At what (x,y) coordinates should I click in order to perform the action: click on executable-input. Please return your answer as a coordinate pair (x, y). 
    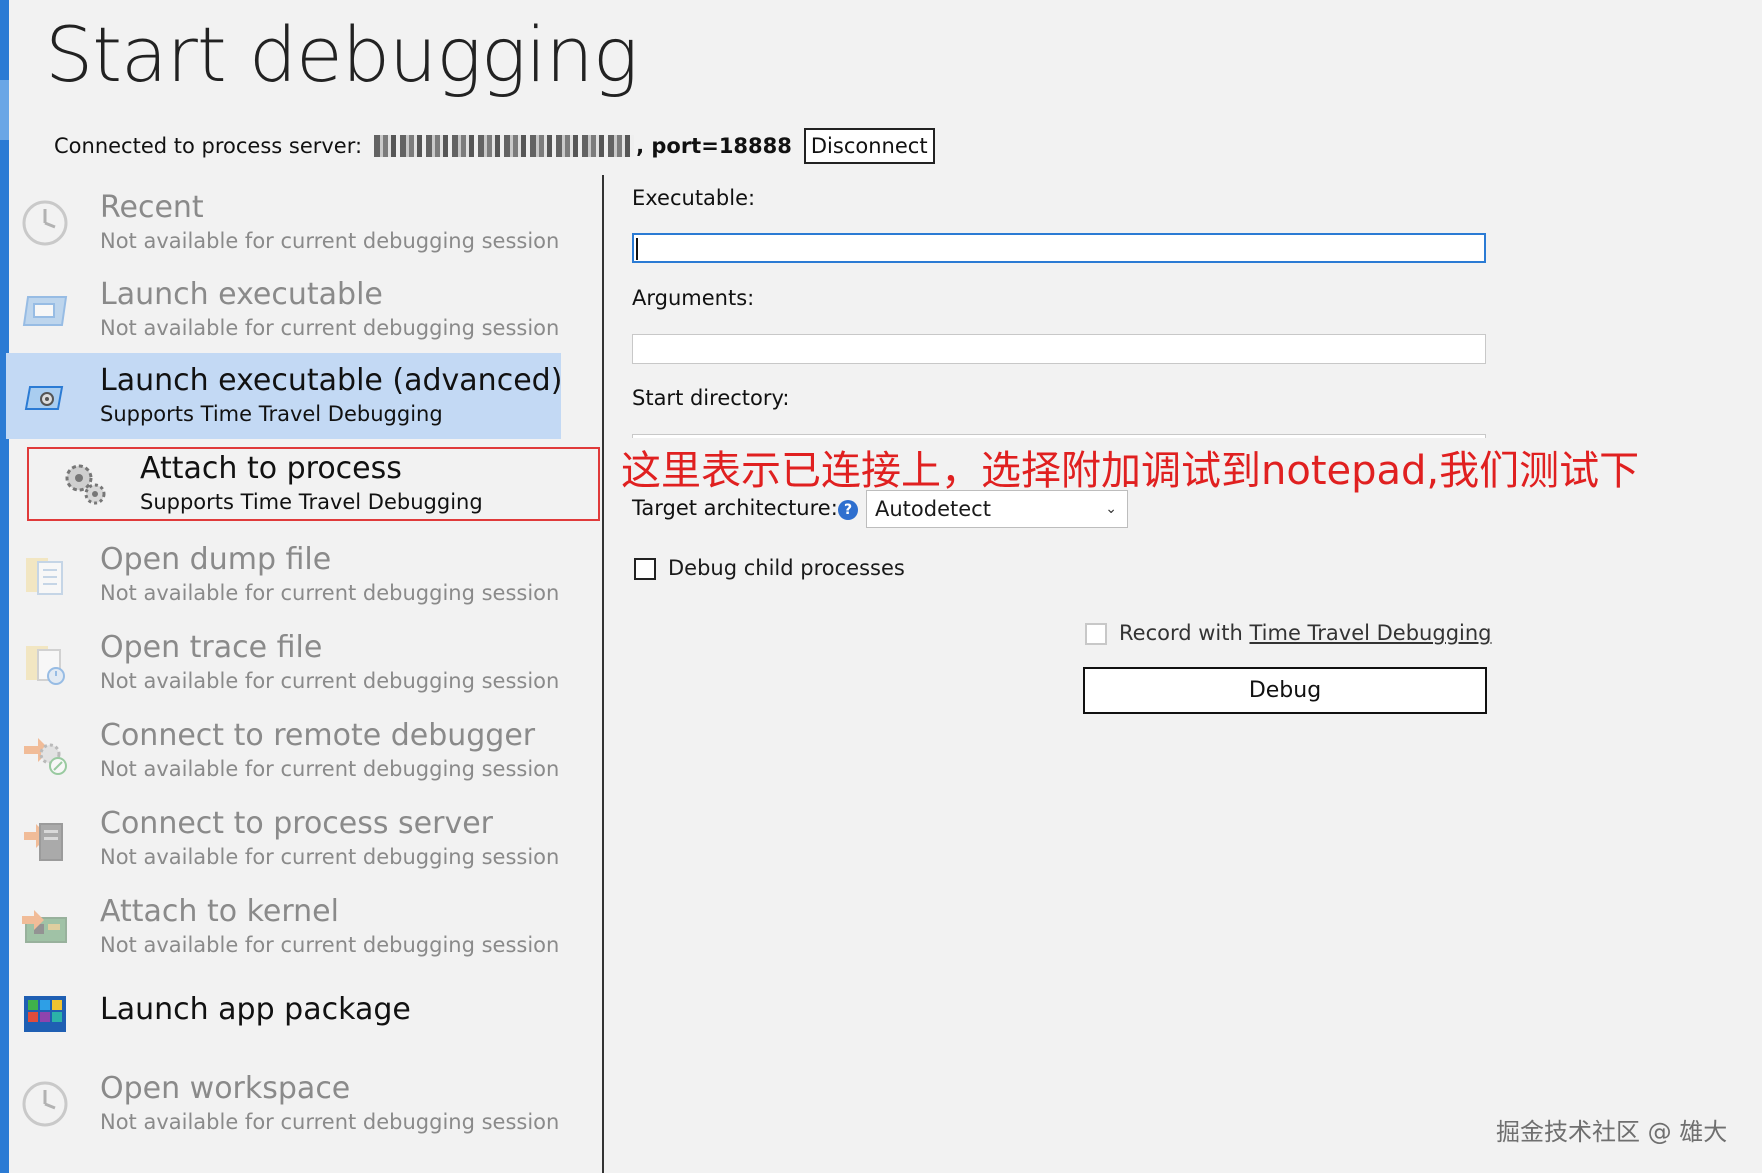
    Looking at the image, I should click on (1059, 248).